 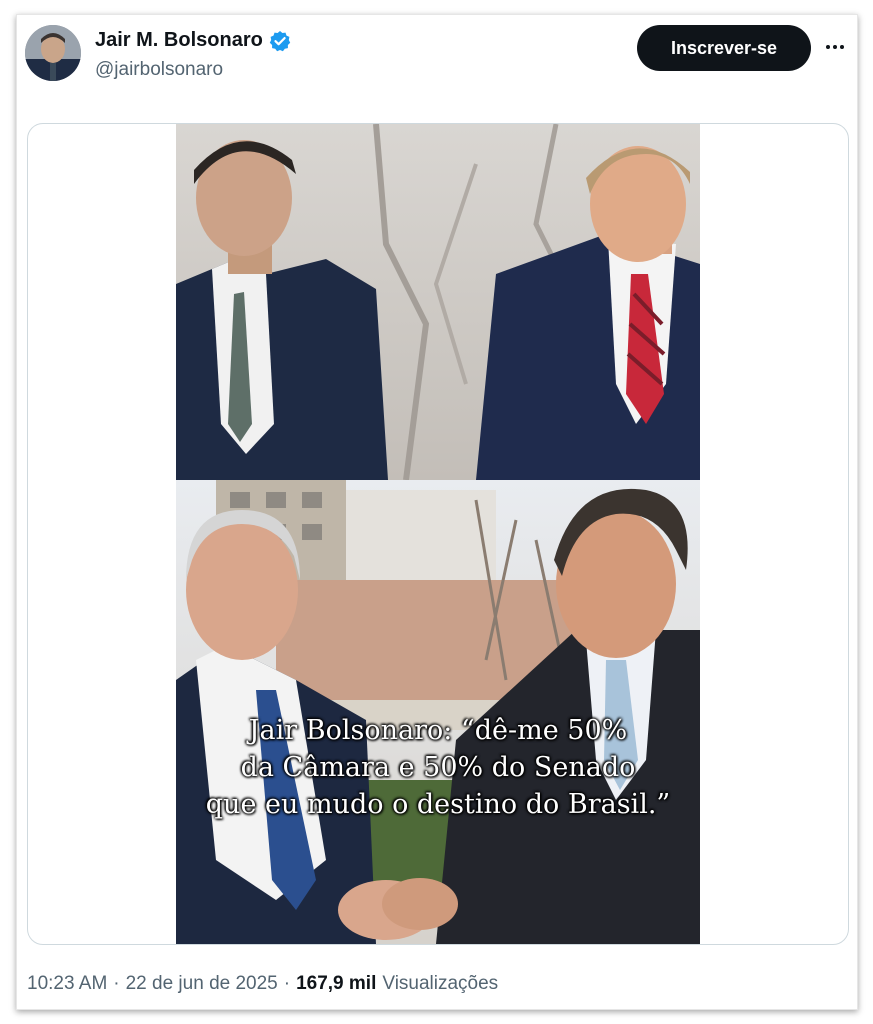 What do you see at coordinates (179, 40) in the screenshot?
I see `author-display-name: Jair M. Bolsonaro` at bounding box center [179, 40].